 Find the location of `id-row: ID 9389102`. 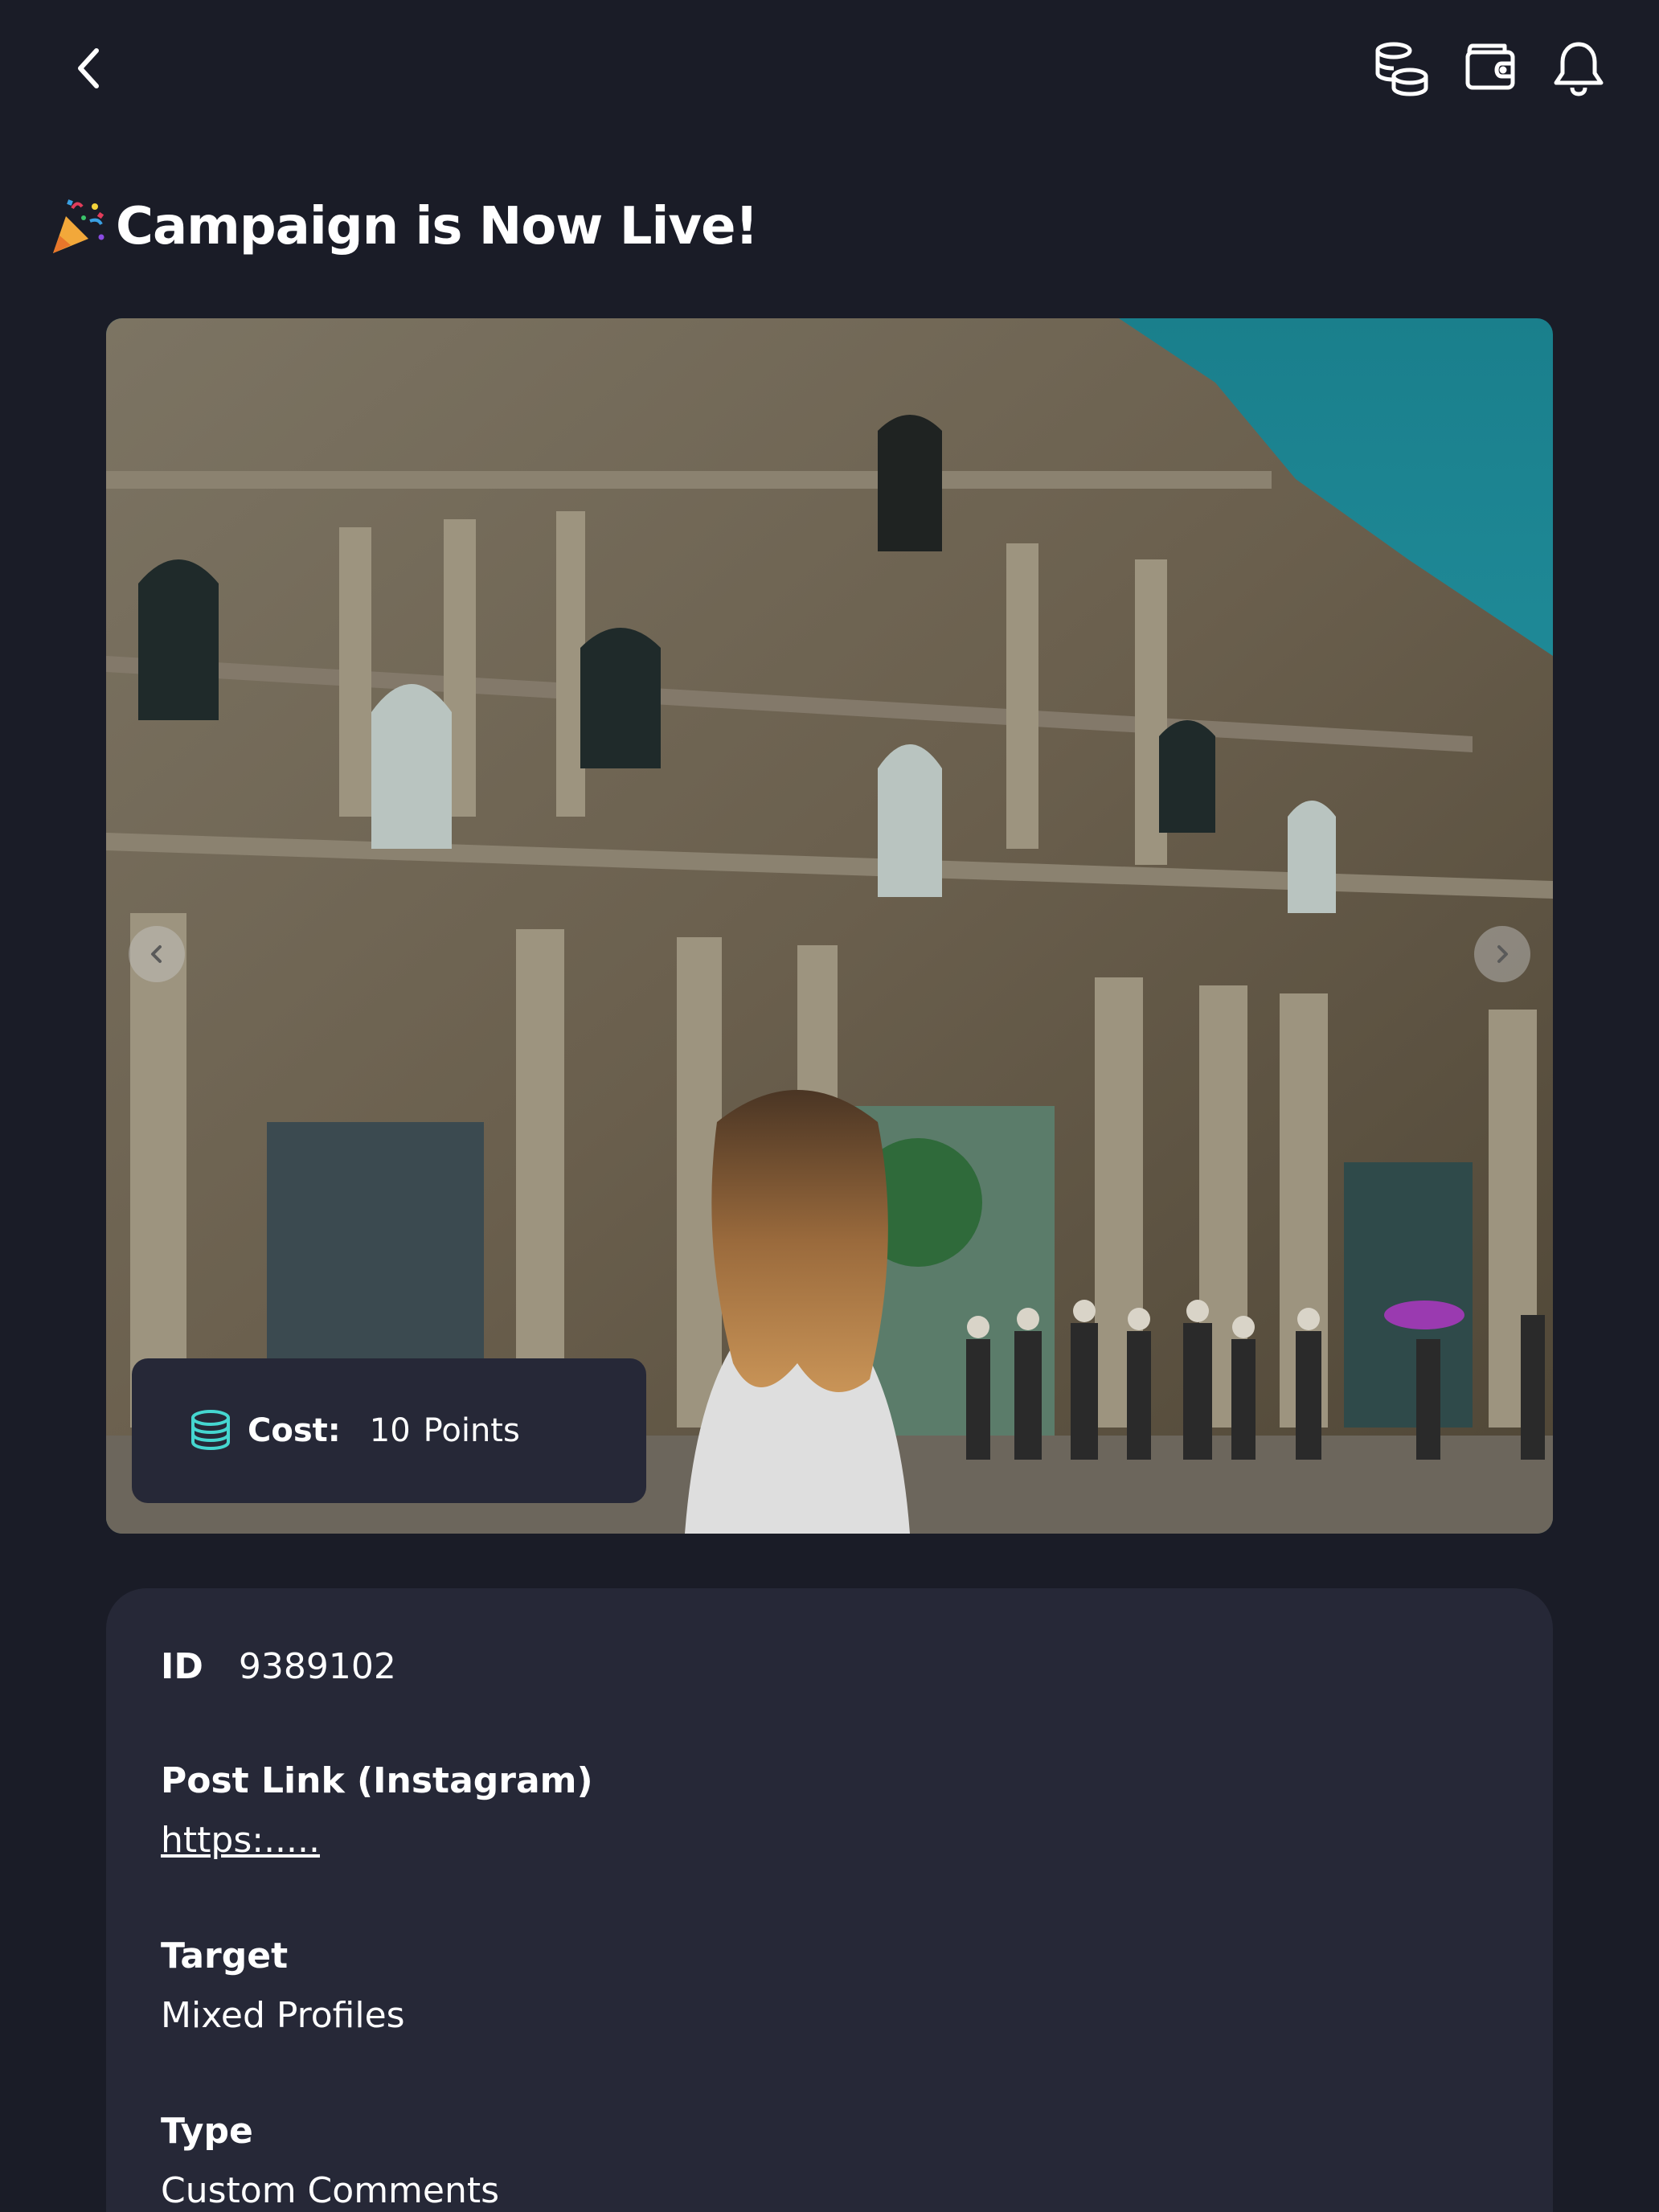

id-row: ID 9389102 is located at coordinates (278, 1666).